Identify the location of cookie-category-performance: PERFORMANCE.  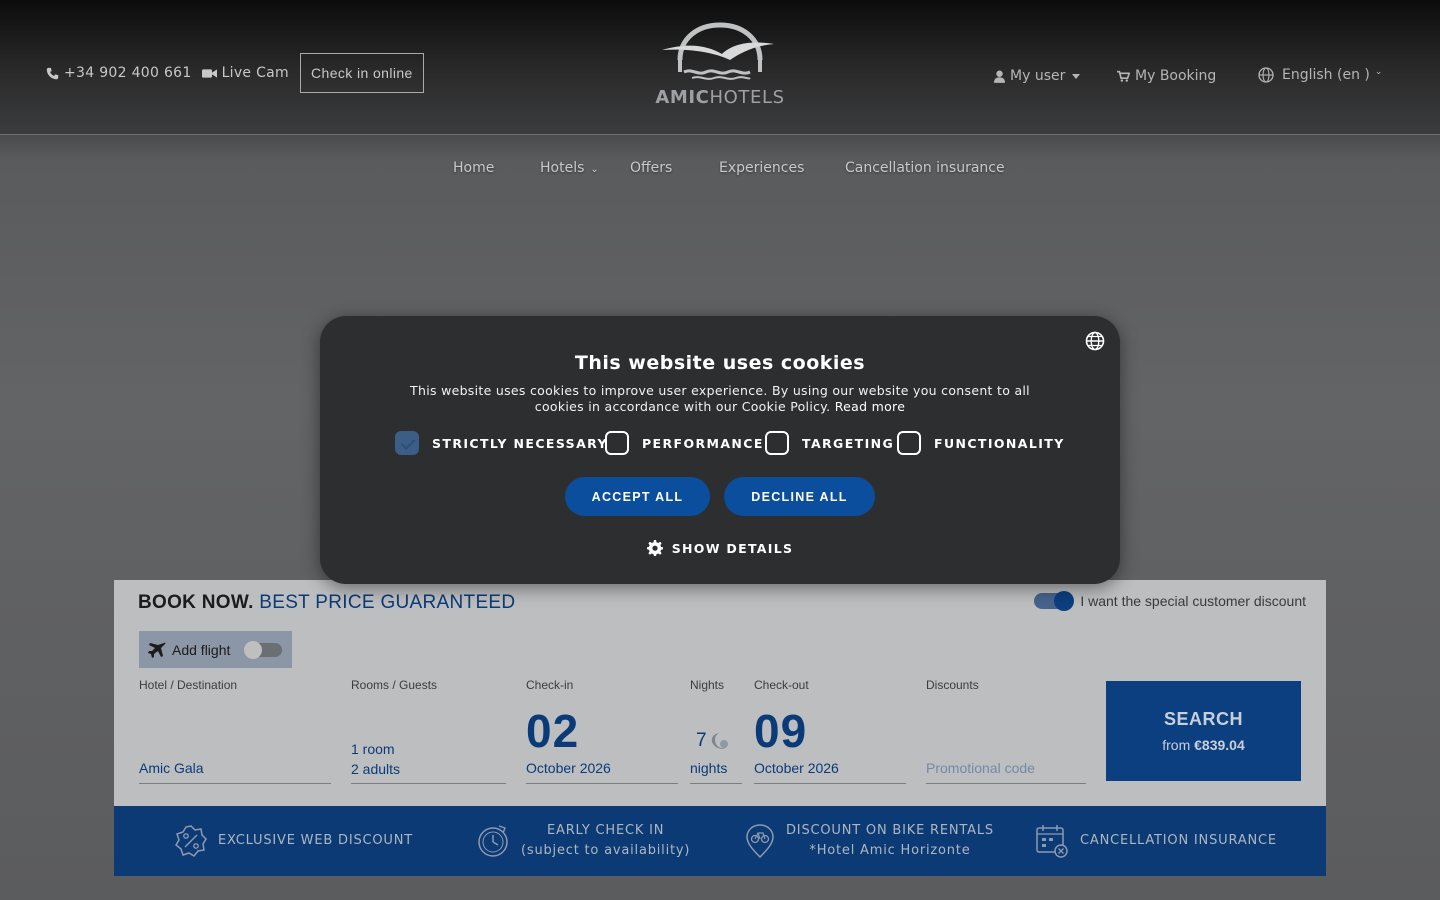
(684, 443).